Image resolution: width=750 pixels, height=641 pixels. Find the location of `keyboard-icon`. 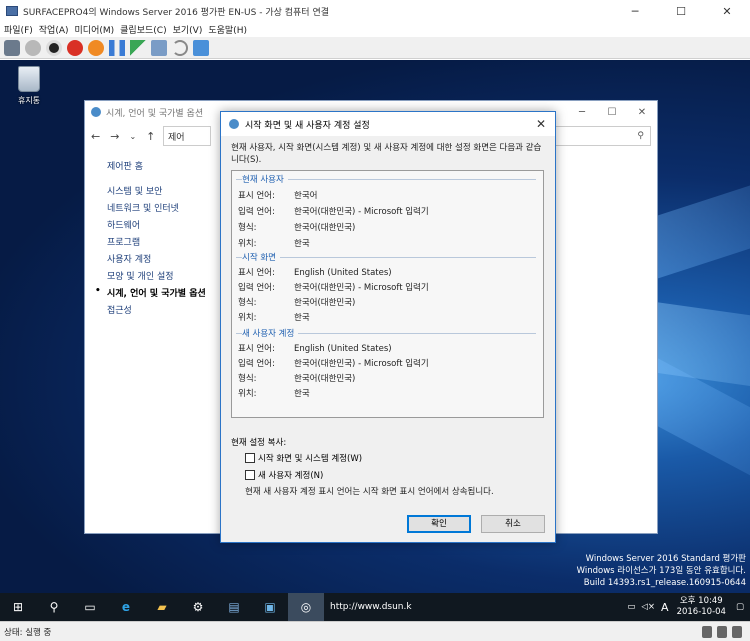

keyboard-icon is located at coordinates (707, 631).